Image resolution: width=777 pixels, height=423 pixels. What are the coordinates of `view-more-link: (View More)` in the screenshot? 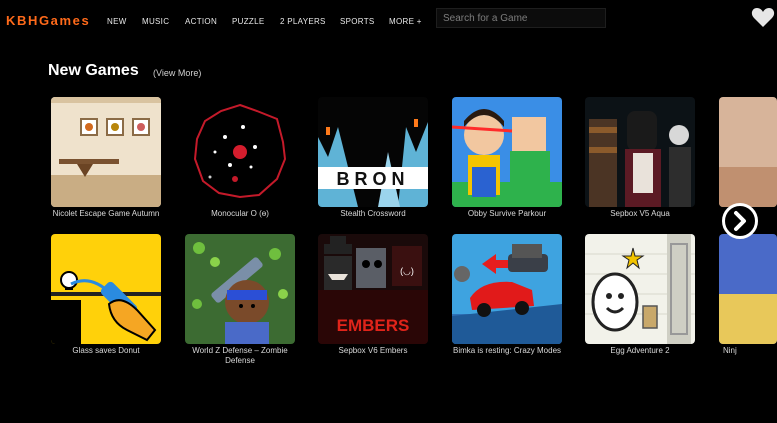 It's located at (177, 73).